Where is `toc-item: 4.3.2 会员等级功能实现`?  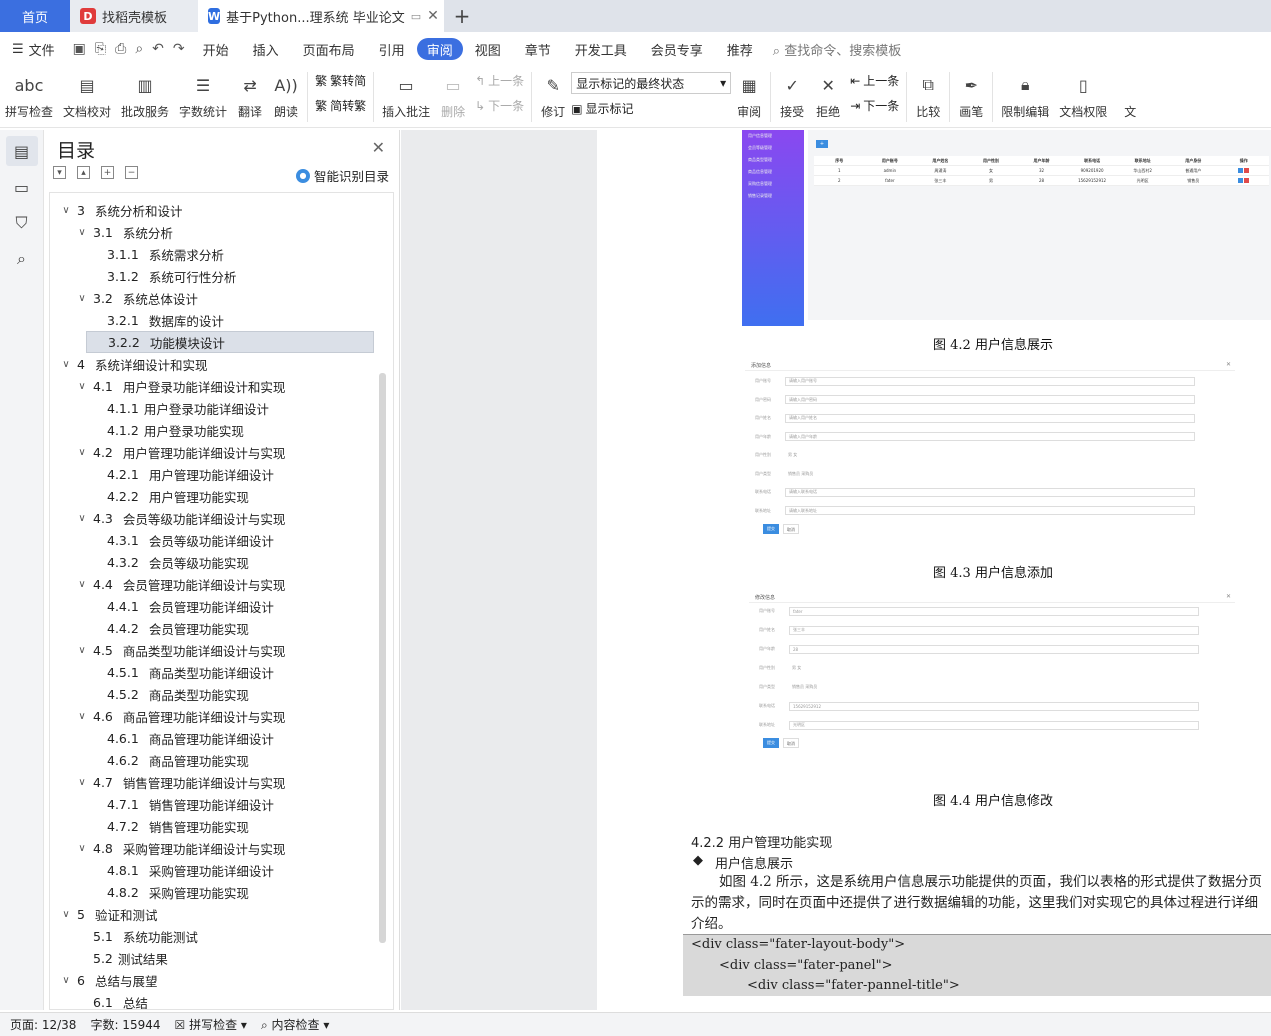
toc-item: 4.3.2 会员等级功能实现 is located at coordinates (221, 562).